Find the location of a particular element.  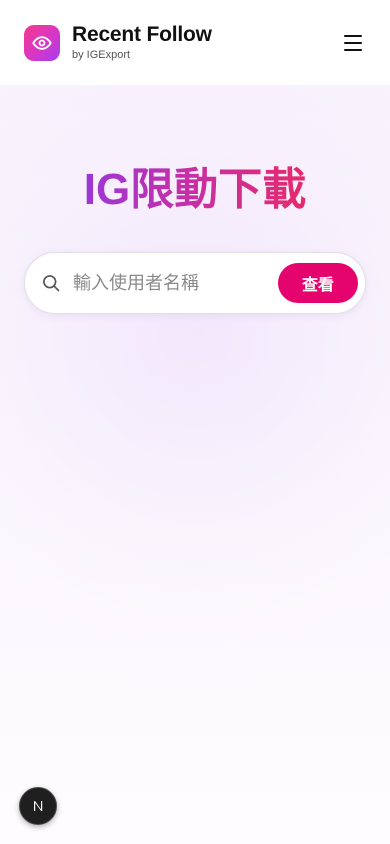

hero-title-text: IG限動下載 is located at coordinates (195, 189).